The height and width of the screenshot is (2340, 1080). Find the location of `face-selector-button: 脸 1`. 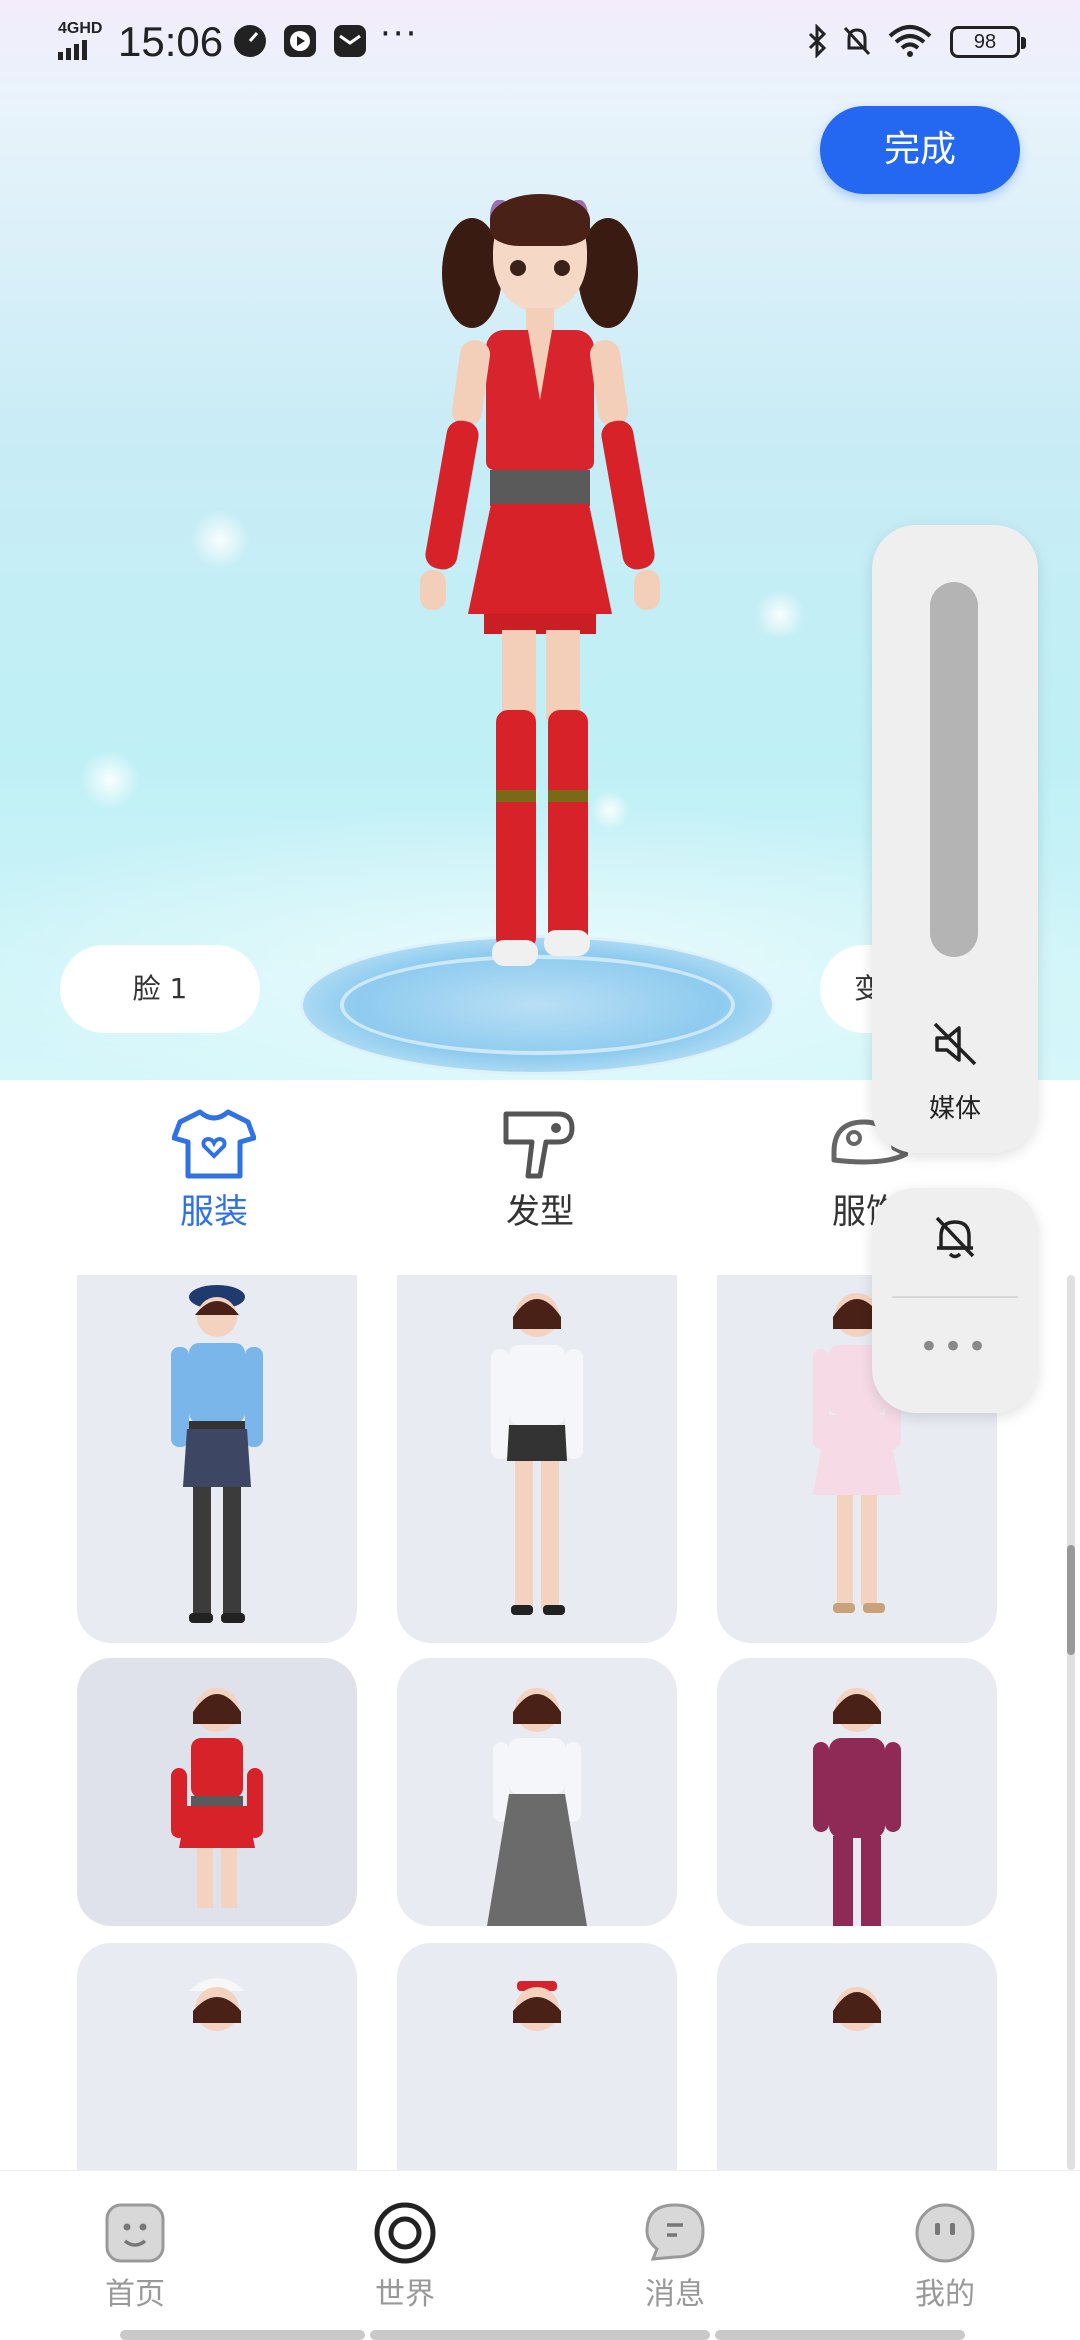

face-selector-button: 脸 1 is located at coordinates (160, 989).